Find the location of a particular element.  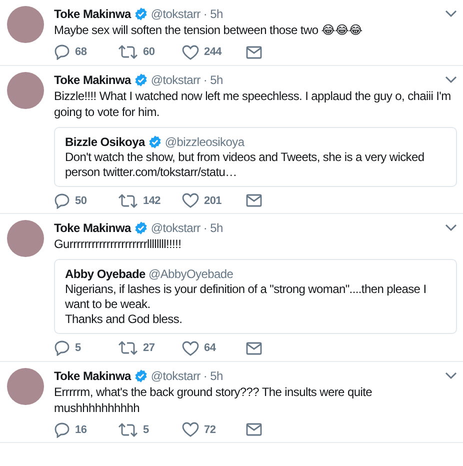

retweet-count: 27 is located at coordinates (149, 348).